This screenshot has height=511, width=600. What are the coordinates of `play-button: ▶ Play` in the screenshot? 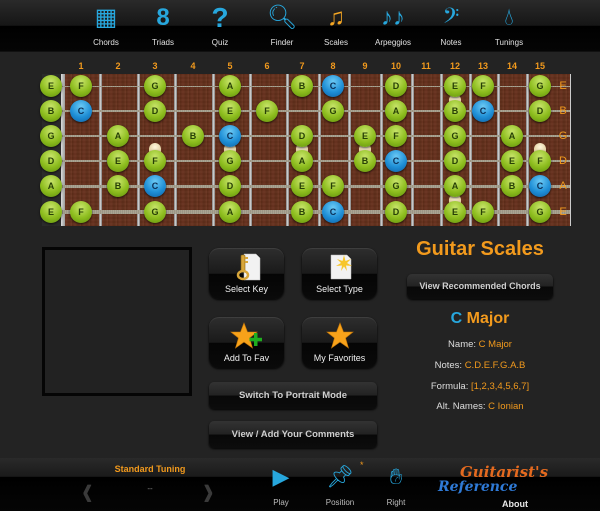 It's located at (281, 484).